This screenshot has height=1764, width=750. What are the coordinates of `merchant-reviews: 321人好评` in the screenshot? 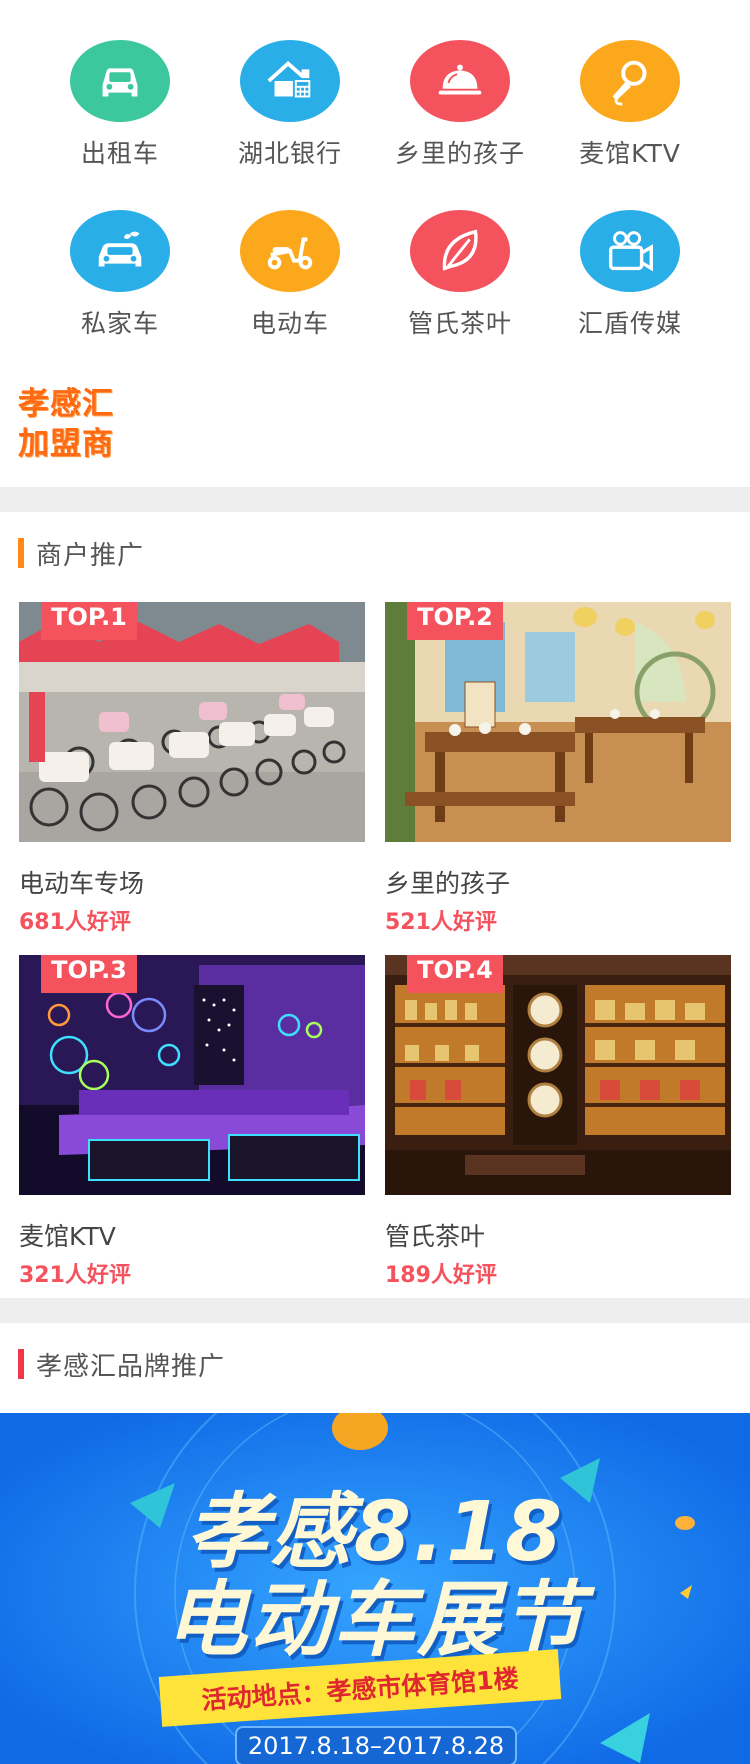 It's located at (75, 1275).